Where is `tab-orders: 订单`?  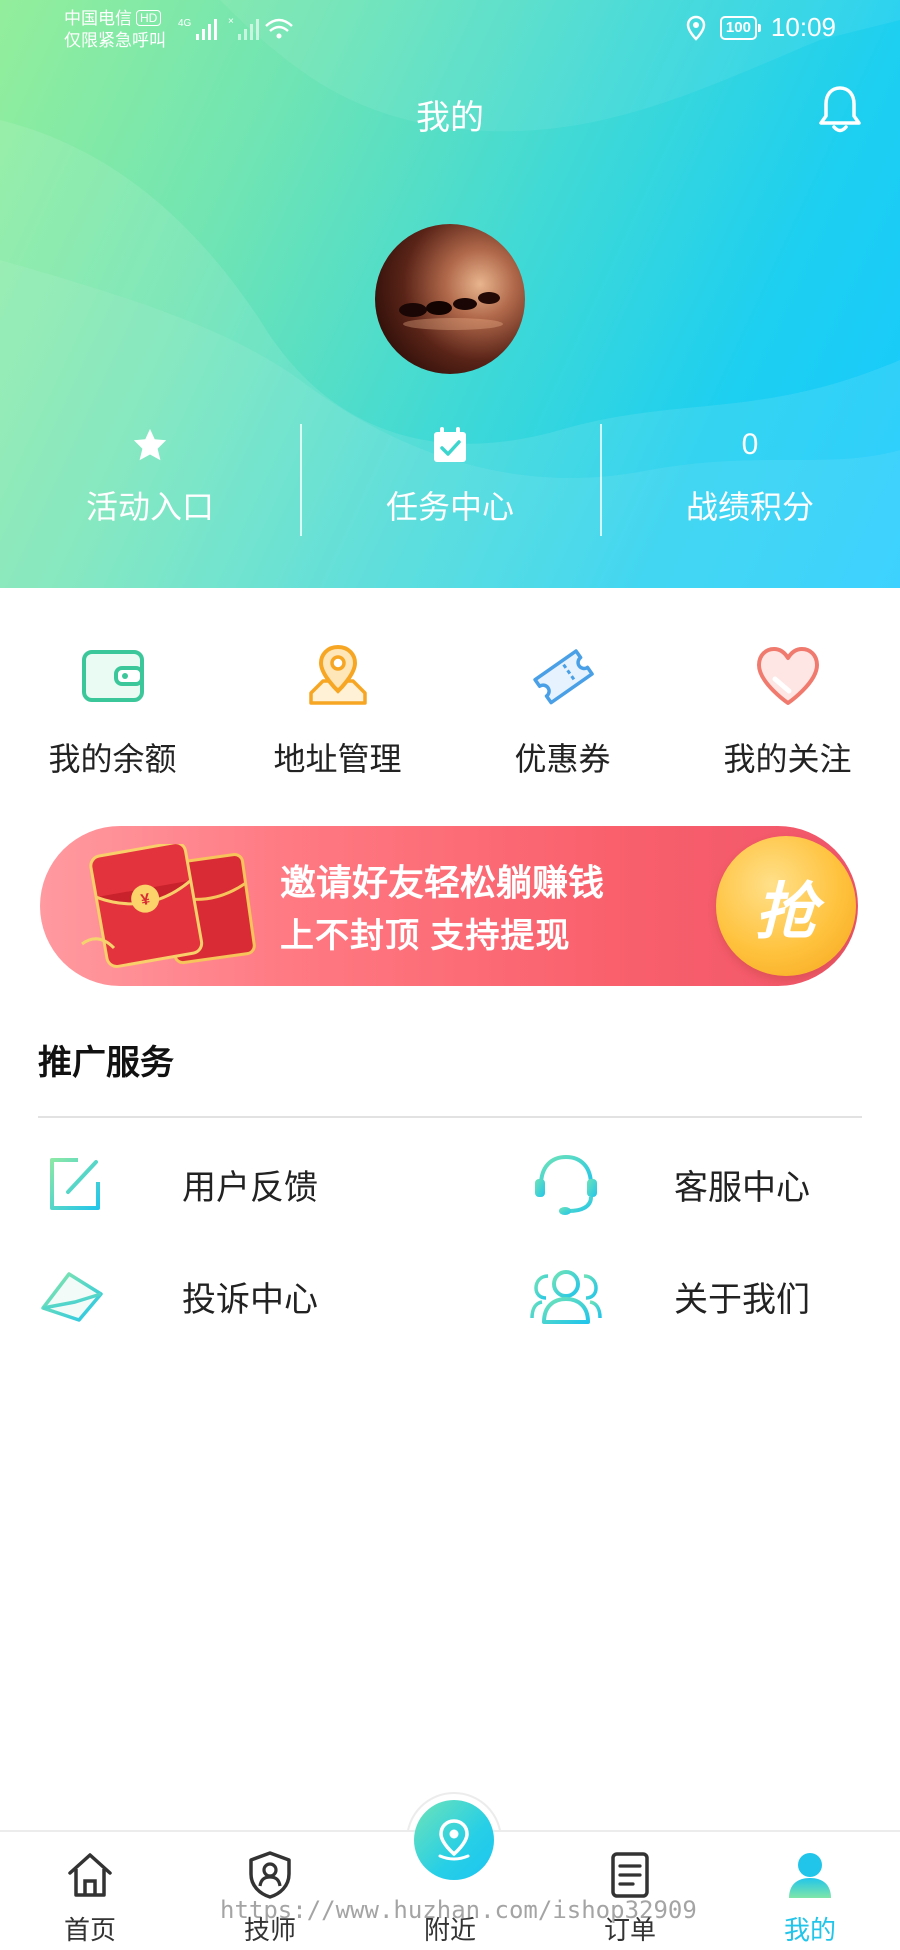
tab-orders: 订单 is located at coordinates (630, 1891).